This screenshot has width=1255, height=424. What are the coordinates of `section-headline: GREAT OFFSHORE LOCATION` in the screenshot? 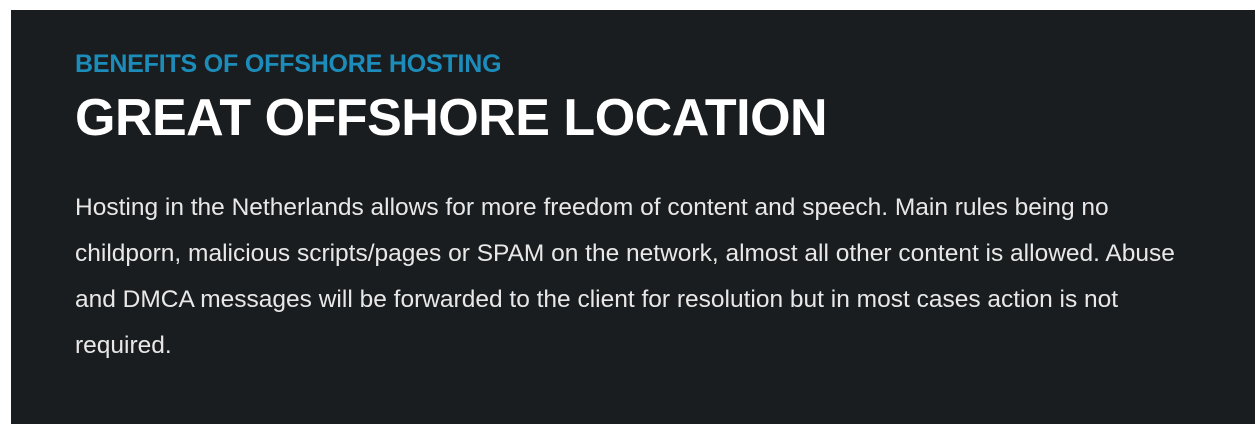 It's located at (451, 118).